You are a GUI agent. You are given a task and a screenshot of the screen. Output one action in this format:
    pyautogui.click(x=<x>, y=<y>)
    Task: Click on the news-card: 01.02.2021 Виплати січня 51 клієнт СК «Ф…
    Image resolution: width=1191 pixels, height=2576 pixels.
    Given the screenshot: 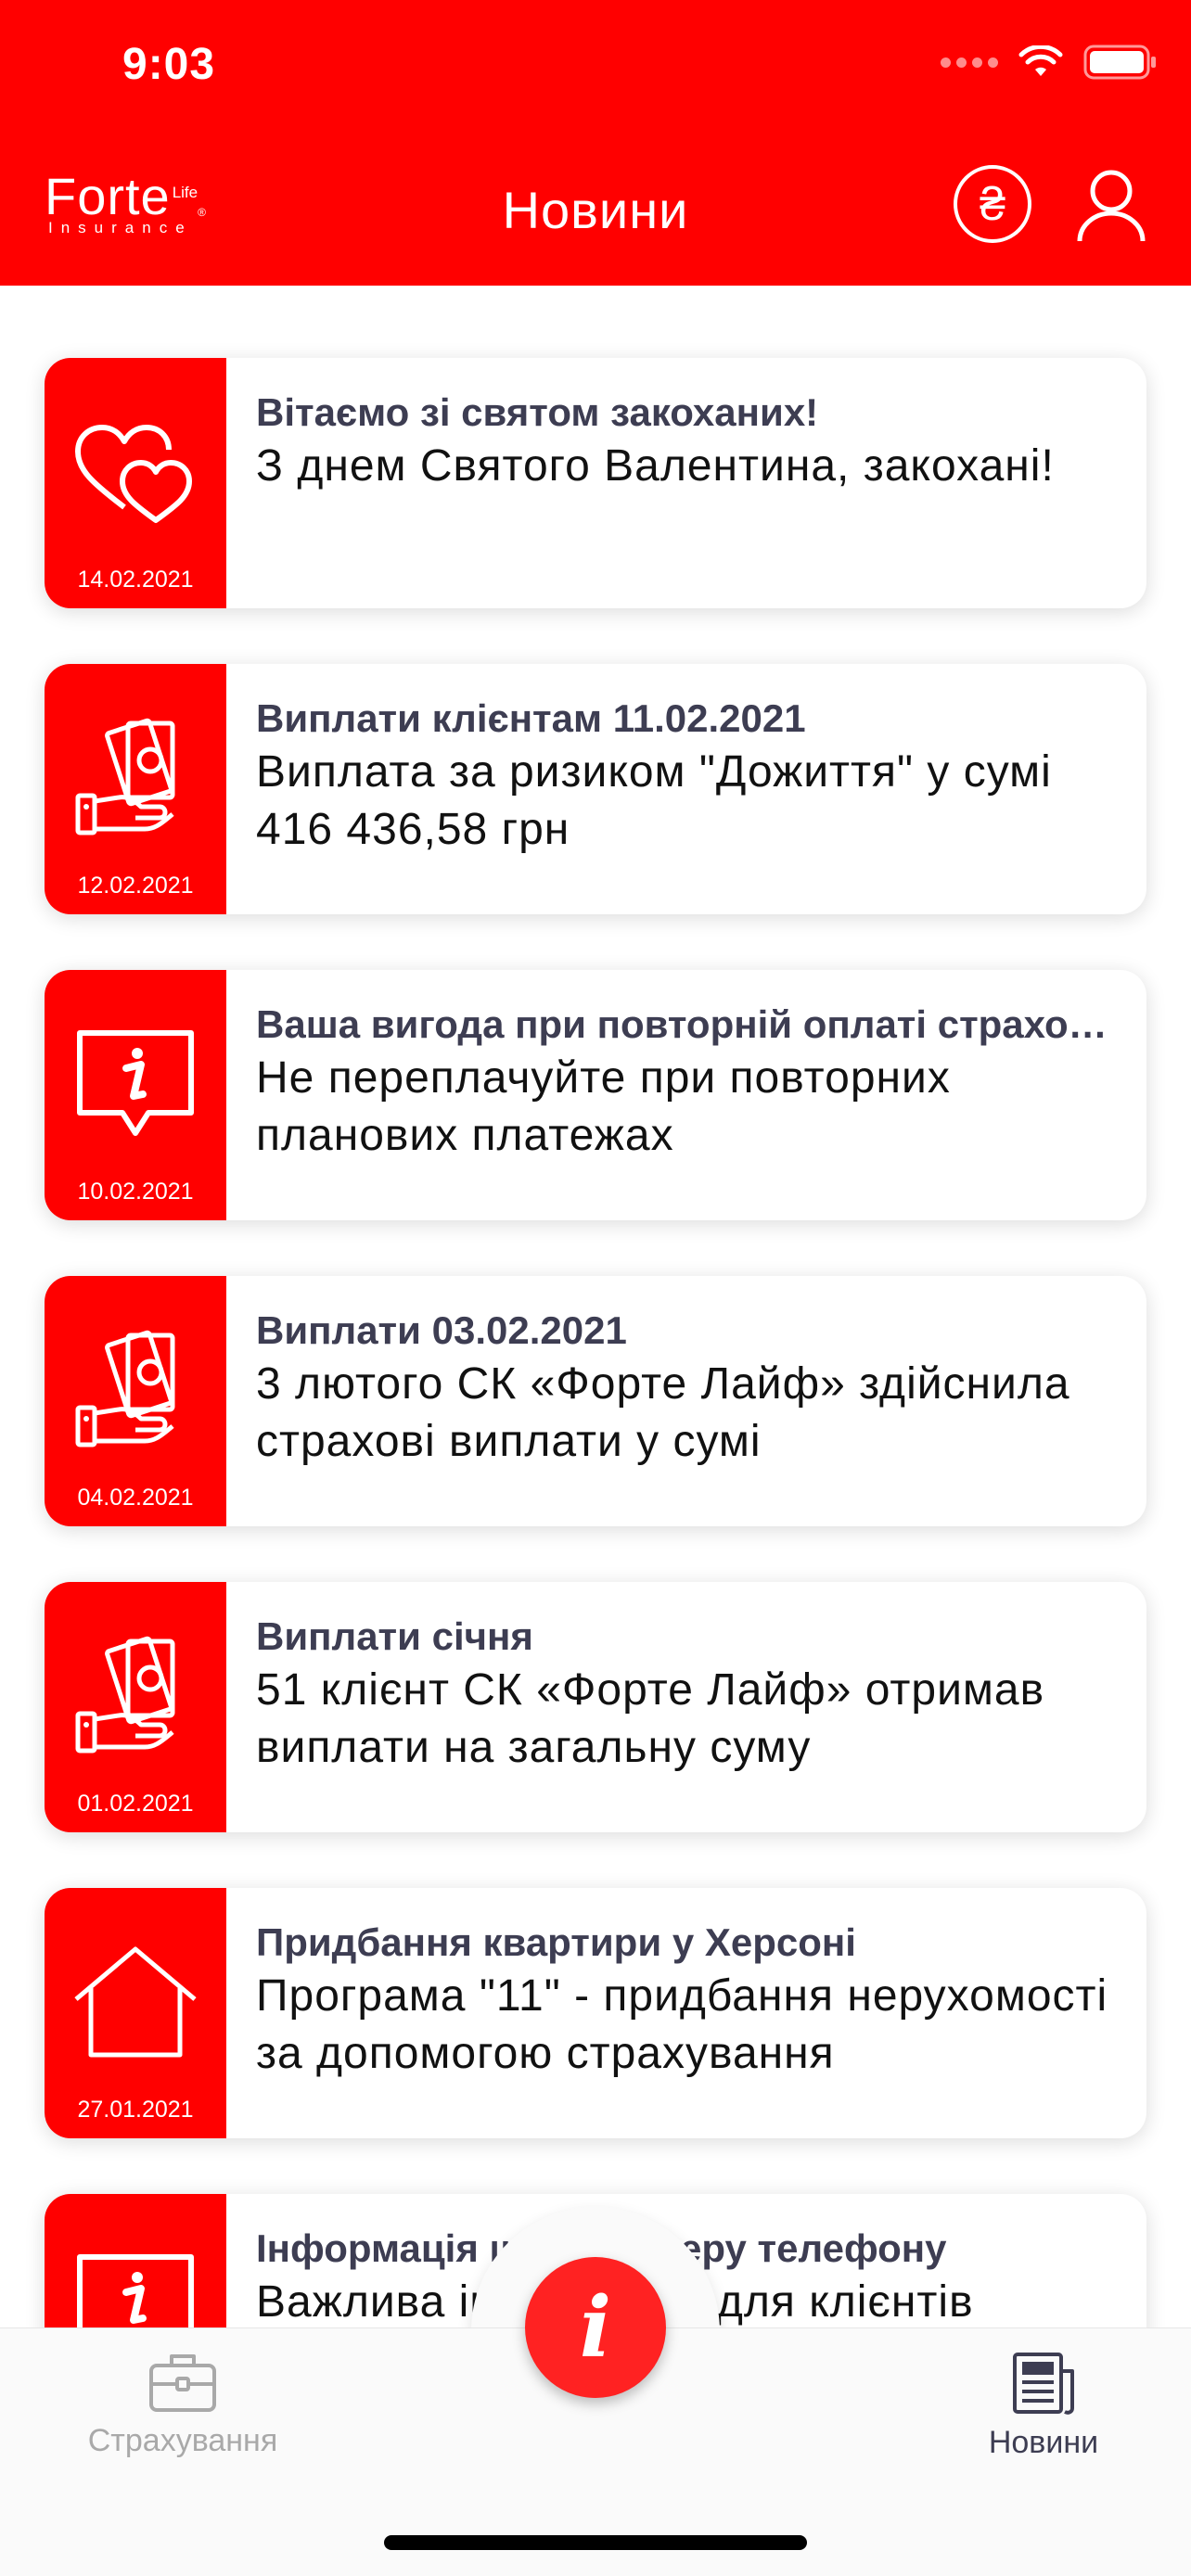 What is the action you would take?
    pyautogui.click(x=595, y=1707)
    